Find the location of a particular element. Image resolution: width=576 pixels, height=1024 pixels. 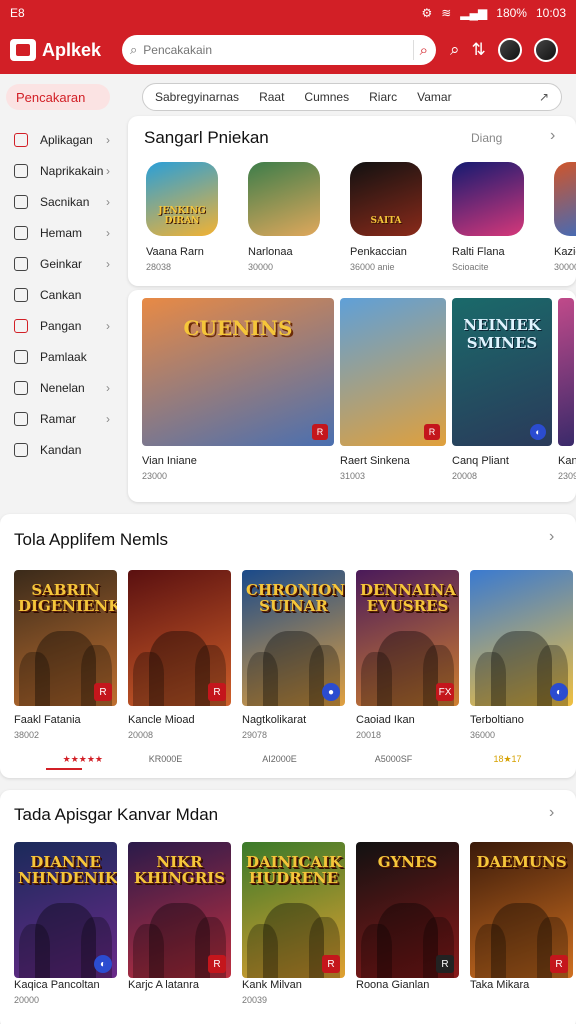

featured-app: Ralti Flana Scioacite is located at coordinates (489, 217).